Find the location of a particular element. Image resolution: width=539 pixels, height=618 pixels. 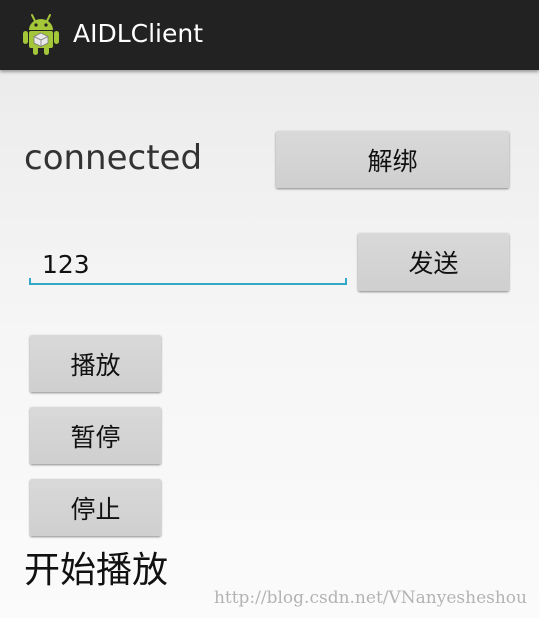

input-underline is located at coordinates (188, 284).